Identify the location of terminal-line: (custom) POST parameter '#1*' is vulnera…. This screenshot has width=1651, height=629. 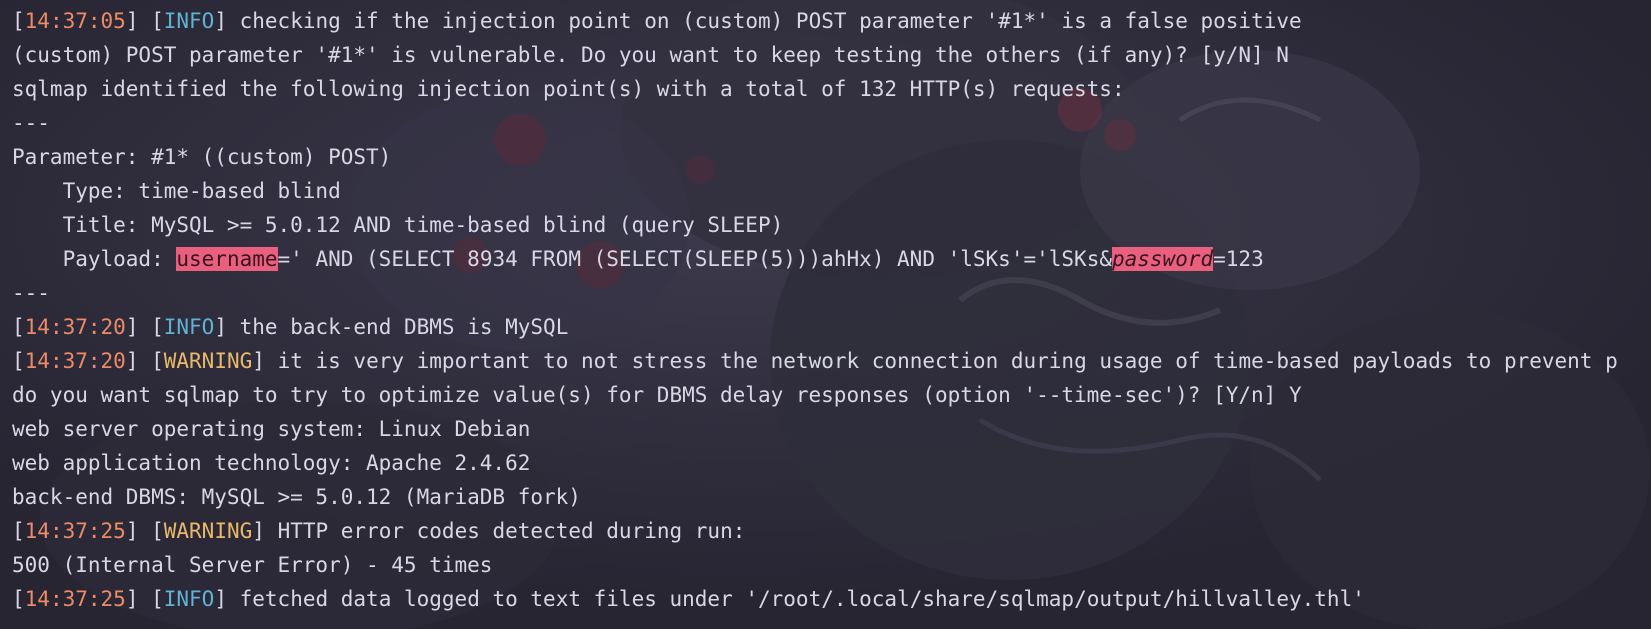
(831, 55).